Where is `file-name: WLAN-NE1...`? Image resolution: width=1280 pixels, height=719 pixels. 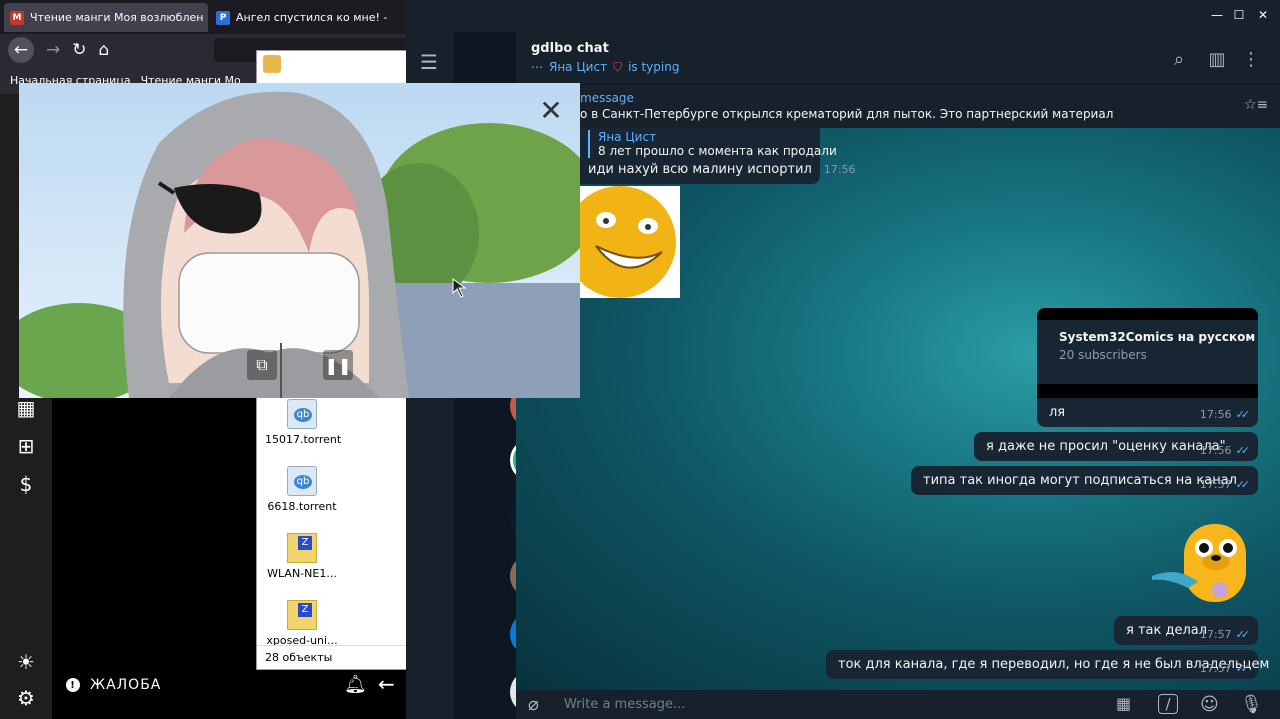 file-name: WLAN-NE1... is located at coordinates (302, 573).